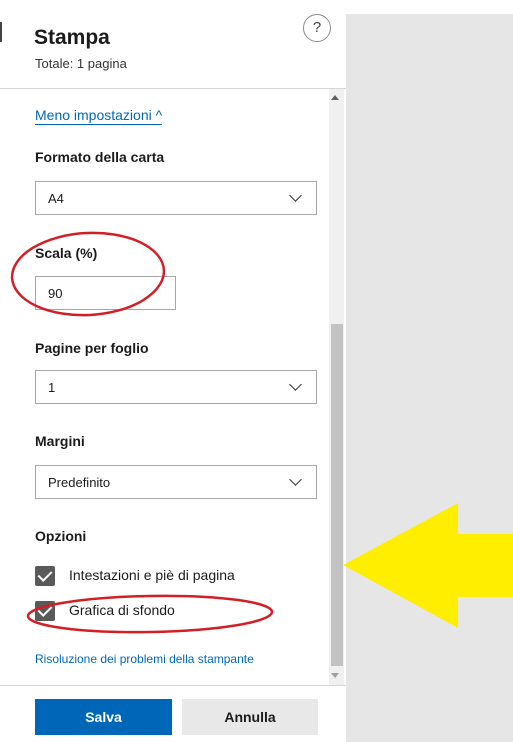  Describe the element at coordinates (92, 348) in the screenshot. I see `pages-per-sheet-label: Pagine per foglio` at that location.